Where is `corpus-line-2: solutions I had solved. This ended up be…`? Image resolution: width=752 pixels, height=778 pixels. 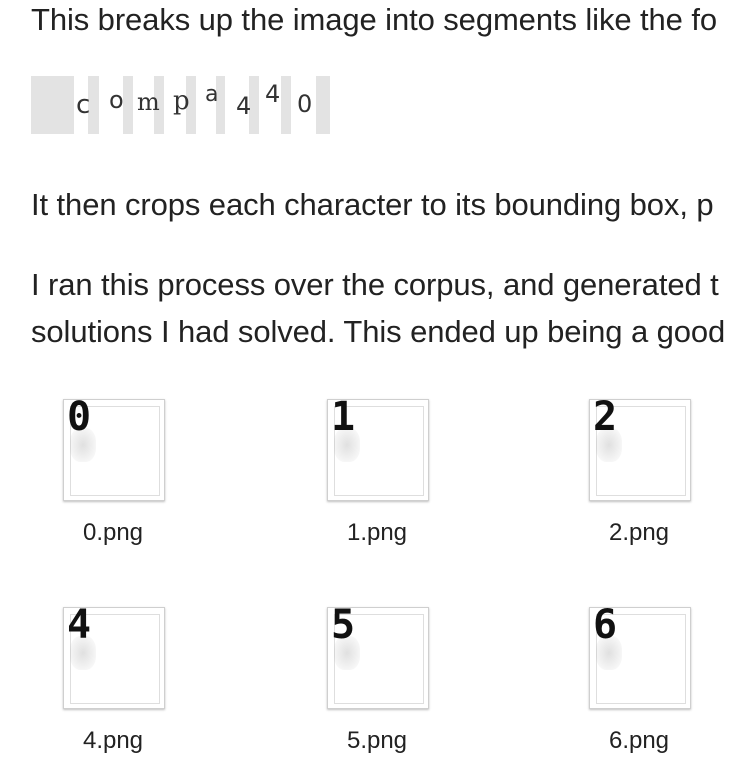
corpus-line-2: solutions I had solved. This ended up be… is located at coordinates (378, 331).